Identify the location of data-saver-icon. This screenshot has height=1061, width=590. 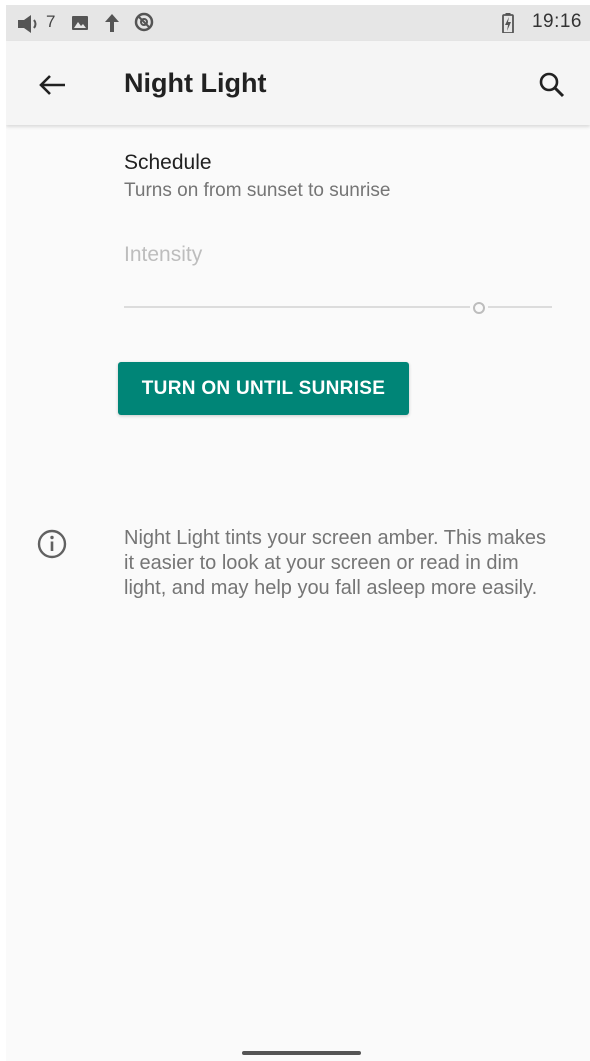
(144, 22).